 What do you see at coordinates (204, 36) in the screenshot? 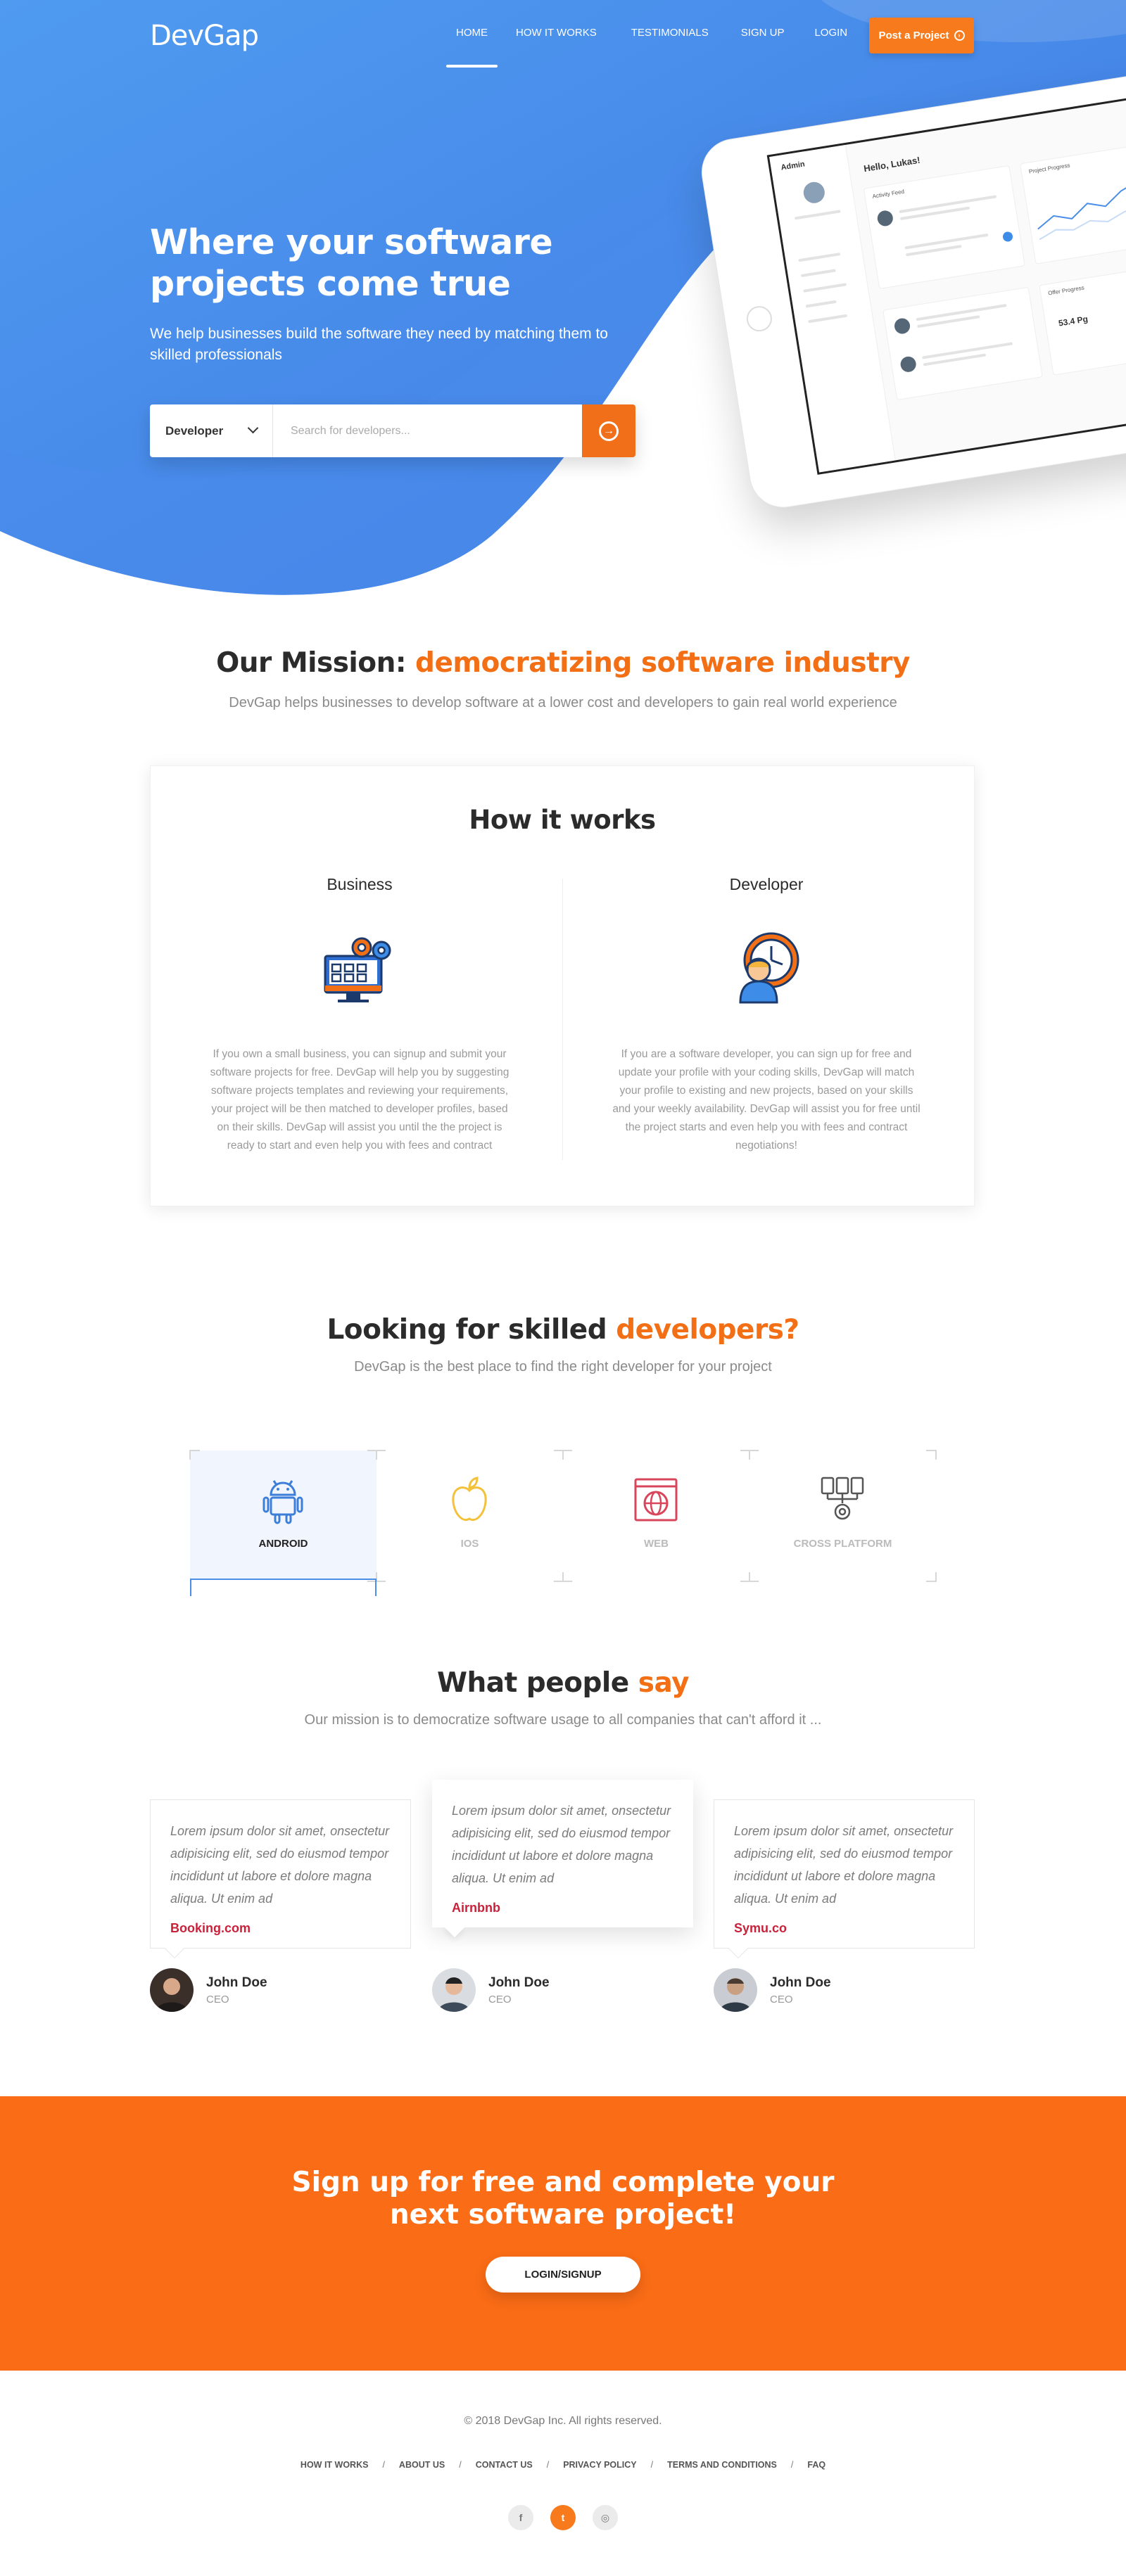
I see `logo: DevGap` at bounding box center [204, 36].